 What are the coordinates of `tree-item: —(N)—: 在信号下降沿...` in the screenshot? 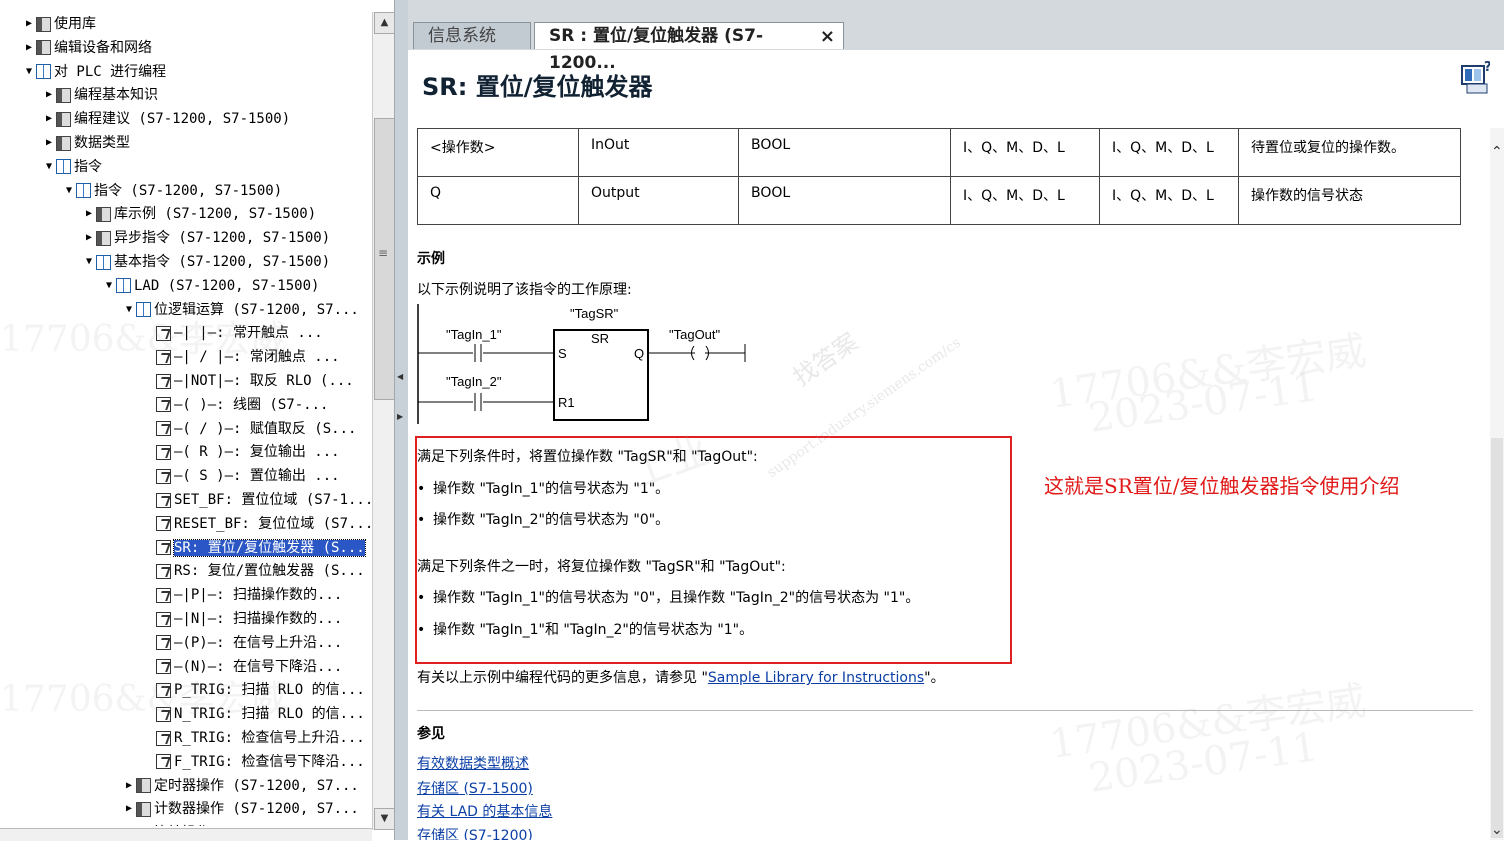 It's located at (242, 667).